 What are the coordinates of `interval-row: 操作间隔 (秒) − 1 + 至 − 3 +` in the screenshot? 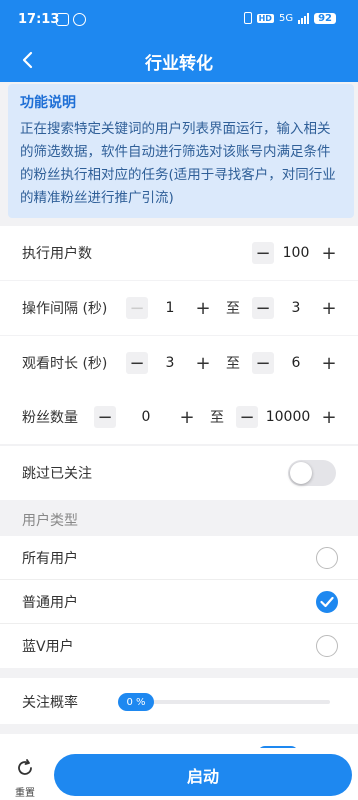 It's located at (179, 308).